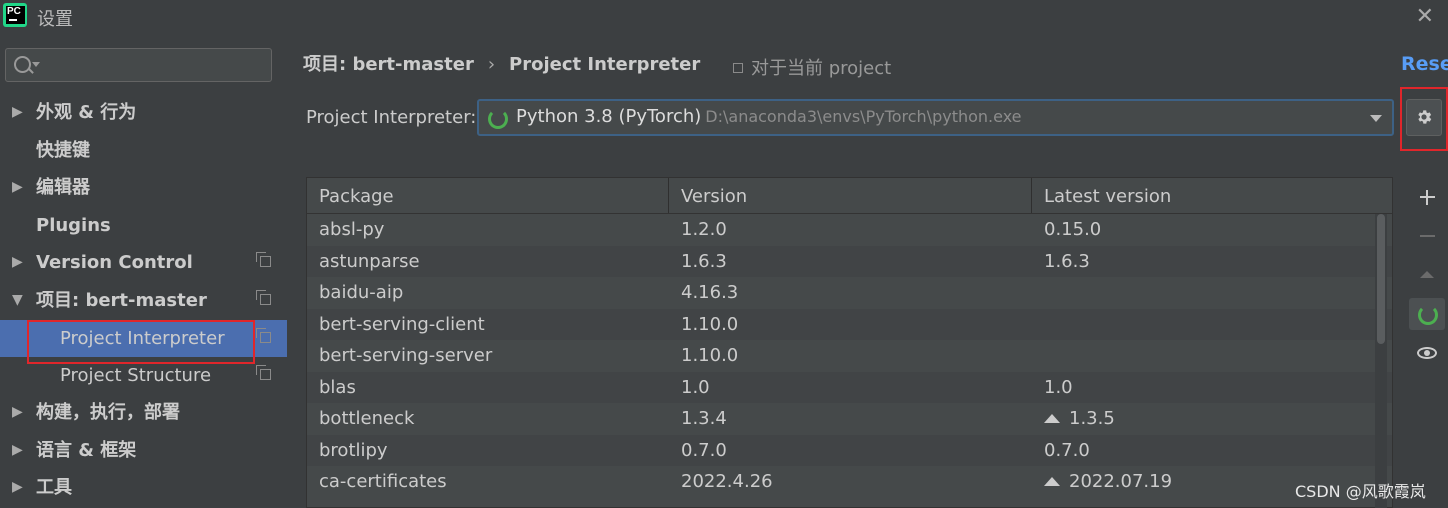 This screenshot has width=1448, height=508. Describe the element at coordinates (366, 262) in the screenshot. I see `cell-package: astunparse` at that location.